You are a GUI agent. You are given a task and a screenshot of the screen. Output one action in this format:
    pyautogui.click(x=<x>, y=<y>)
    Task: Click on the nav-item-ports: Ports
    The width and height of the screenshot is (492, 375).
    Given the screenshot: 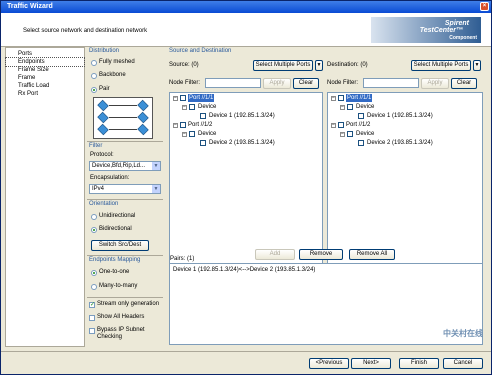 What is the action you would take?
    pyautogui.click(x=45, y=54)
    